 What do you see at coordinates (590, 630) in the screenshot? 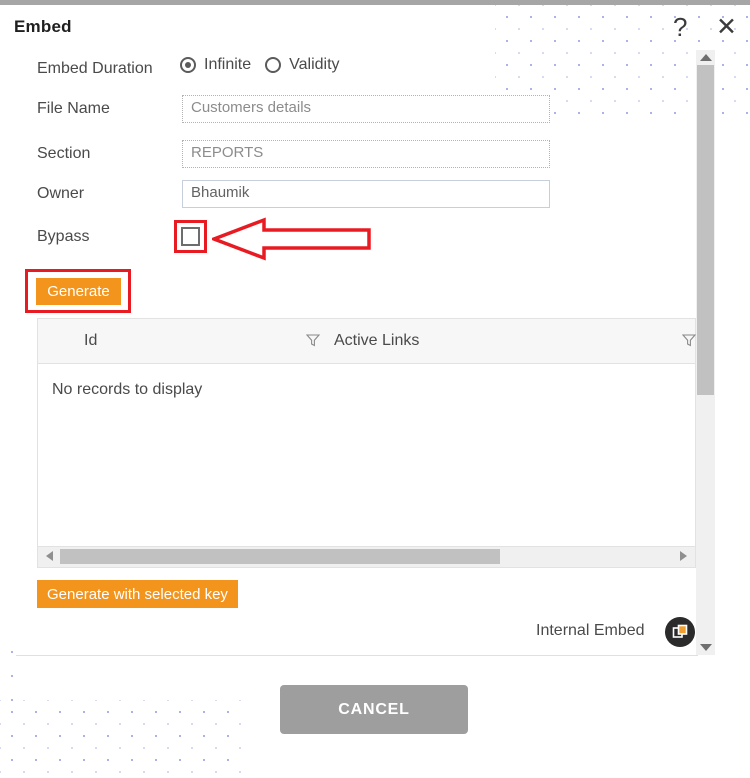
I see `internal-embed-label: Internal Embed` at bounding box center [590, 630].